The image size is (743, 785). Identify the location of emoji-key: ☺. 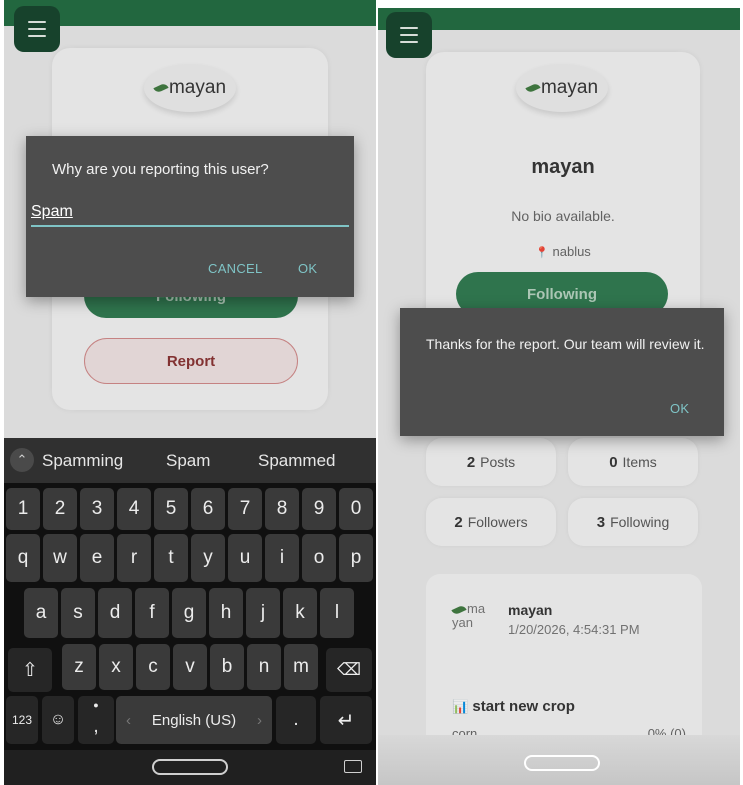
(58, 720).